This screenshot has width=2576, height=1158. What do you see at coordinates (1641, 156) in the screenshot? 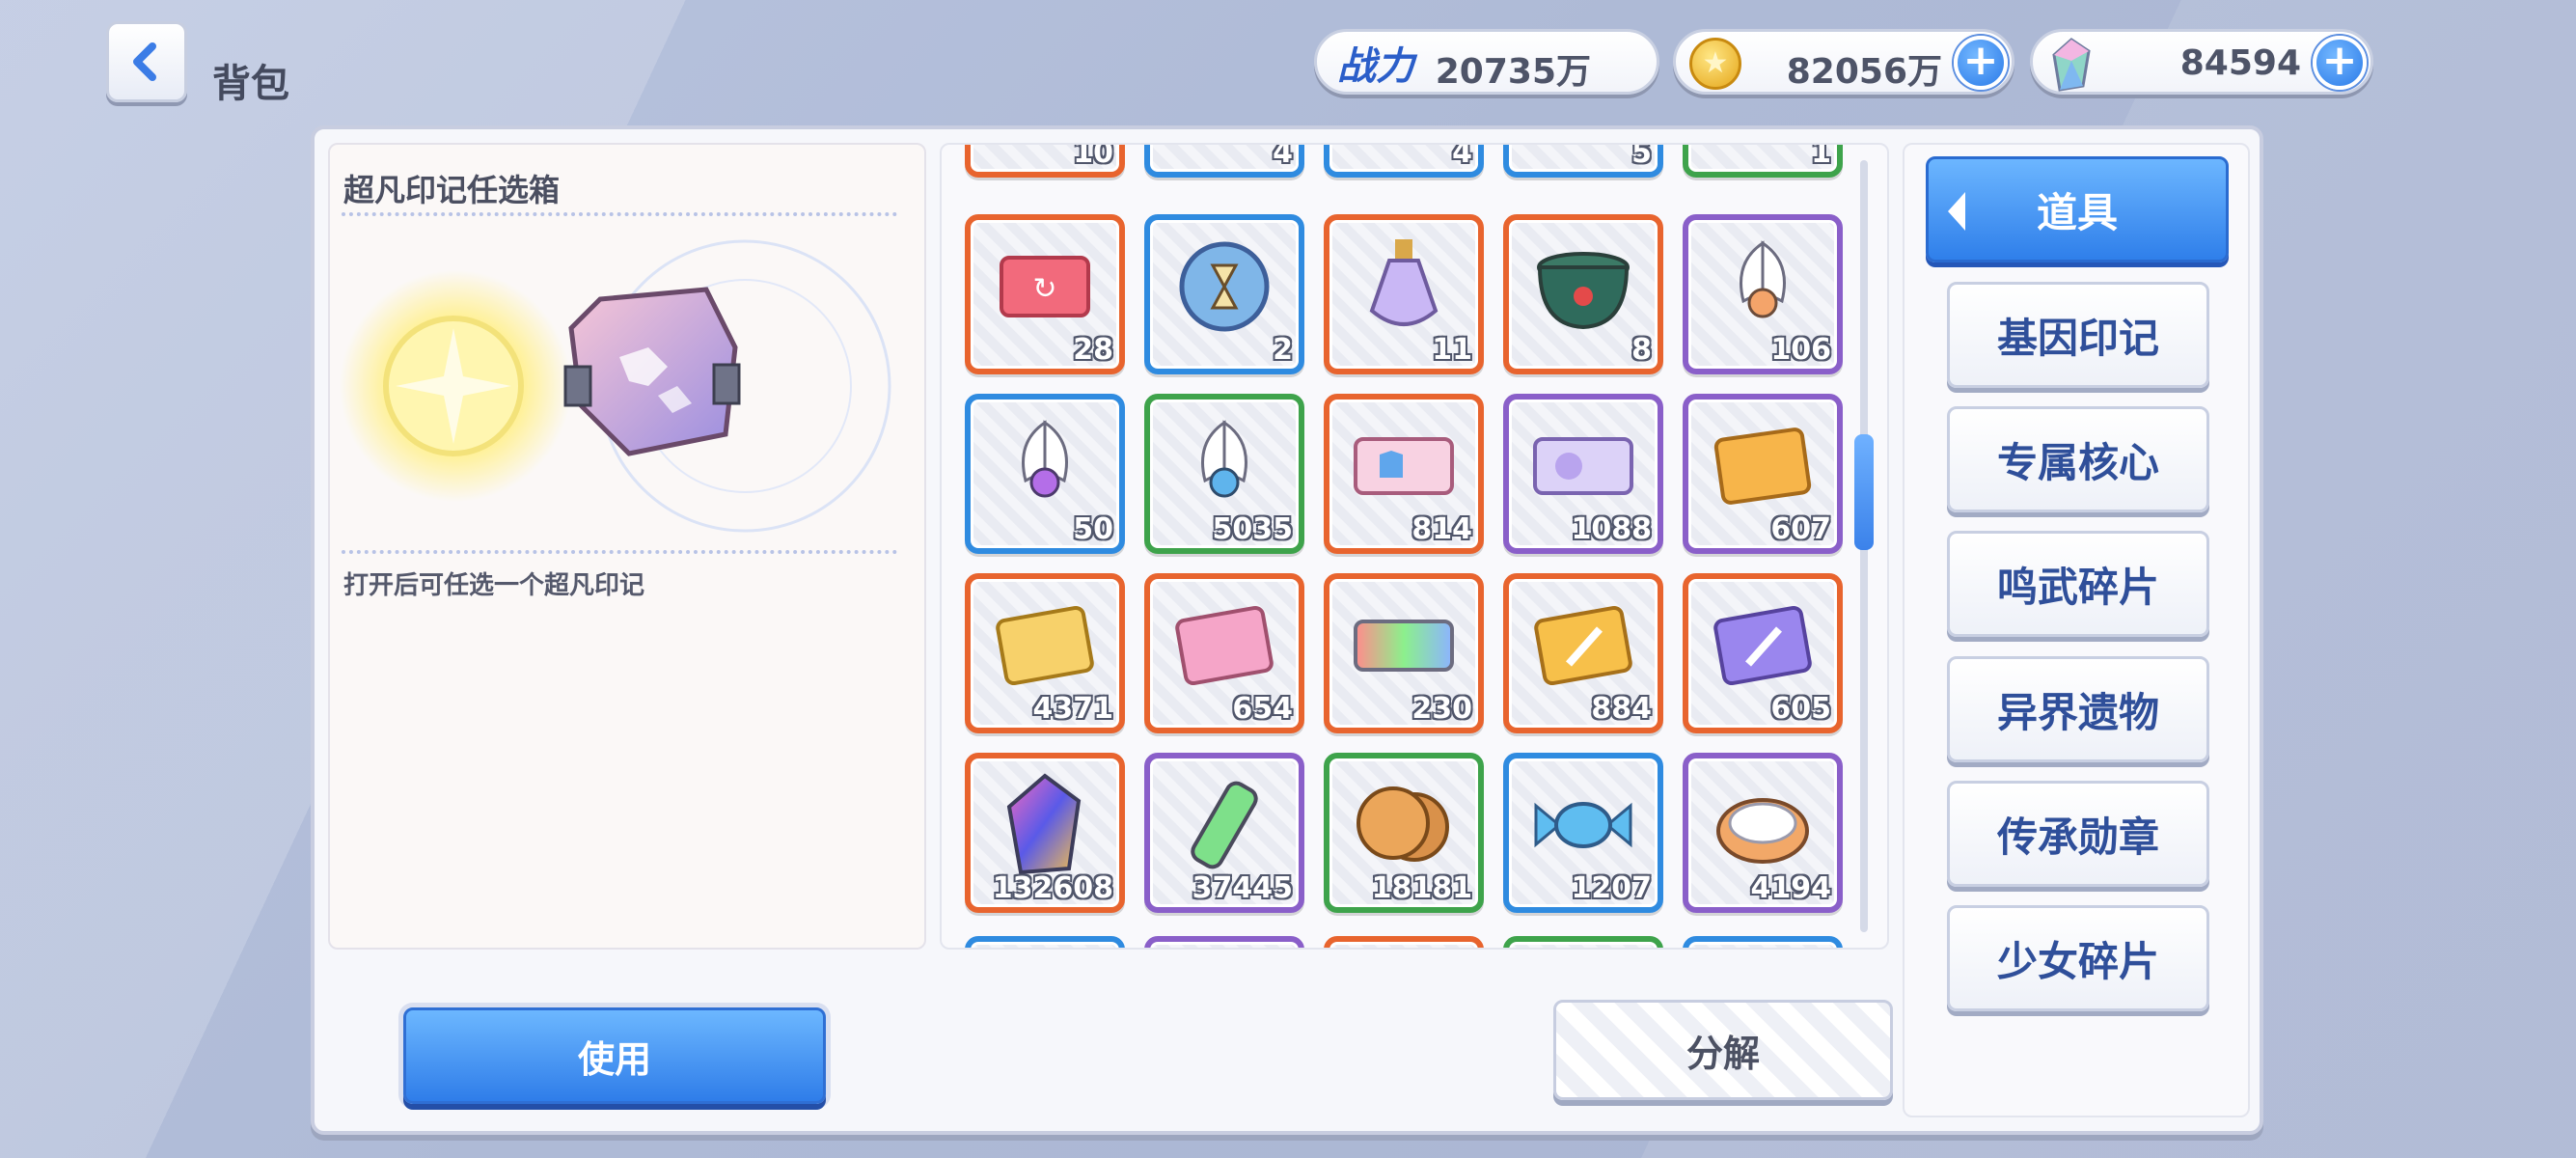
I see `item-count: 5` at bounding box center [1641, 156].